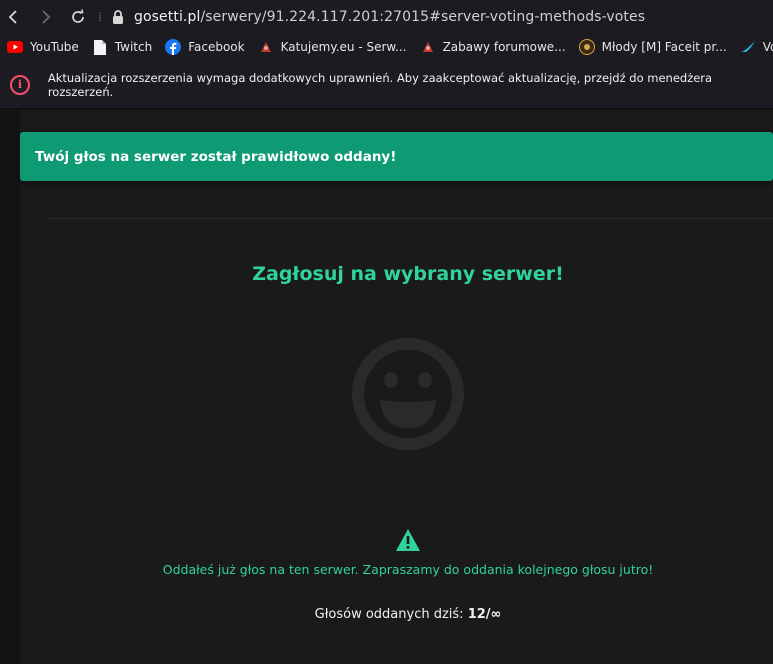 The image size is (773, 664). I want to click on warning-icon, so click(408, 540).